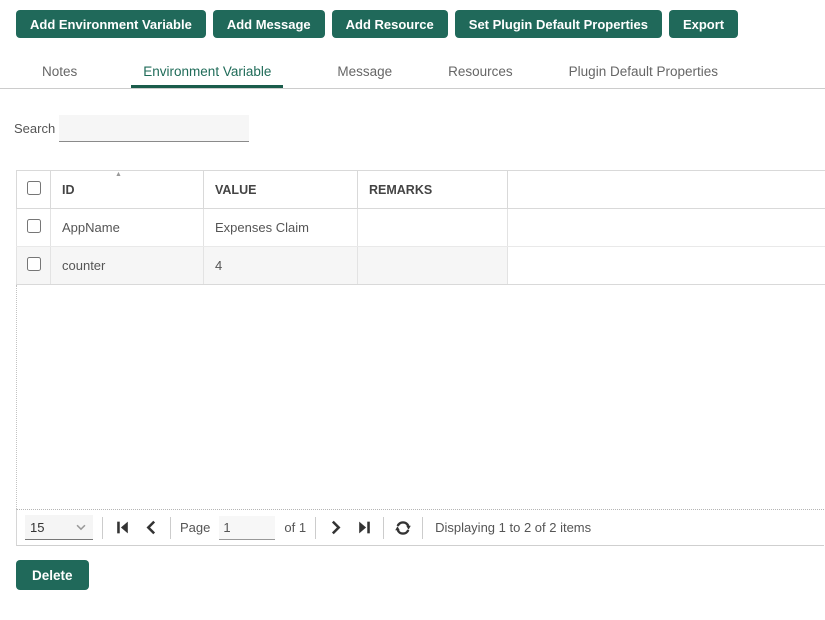 Image resolution: width=825 pixels, height=620 pixels. What do you see at coordinates (247, 528) in the screenshot?
I see `page-number-input` at bounding box center [247, 528].